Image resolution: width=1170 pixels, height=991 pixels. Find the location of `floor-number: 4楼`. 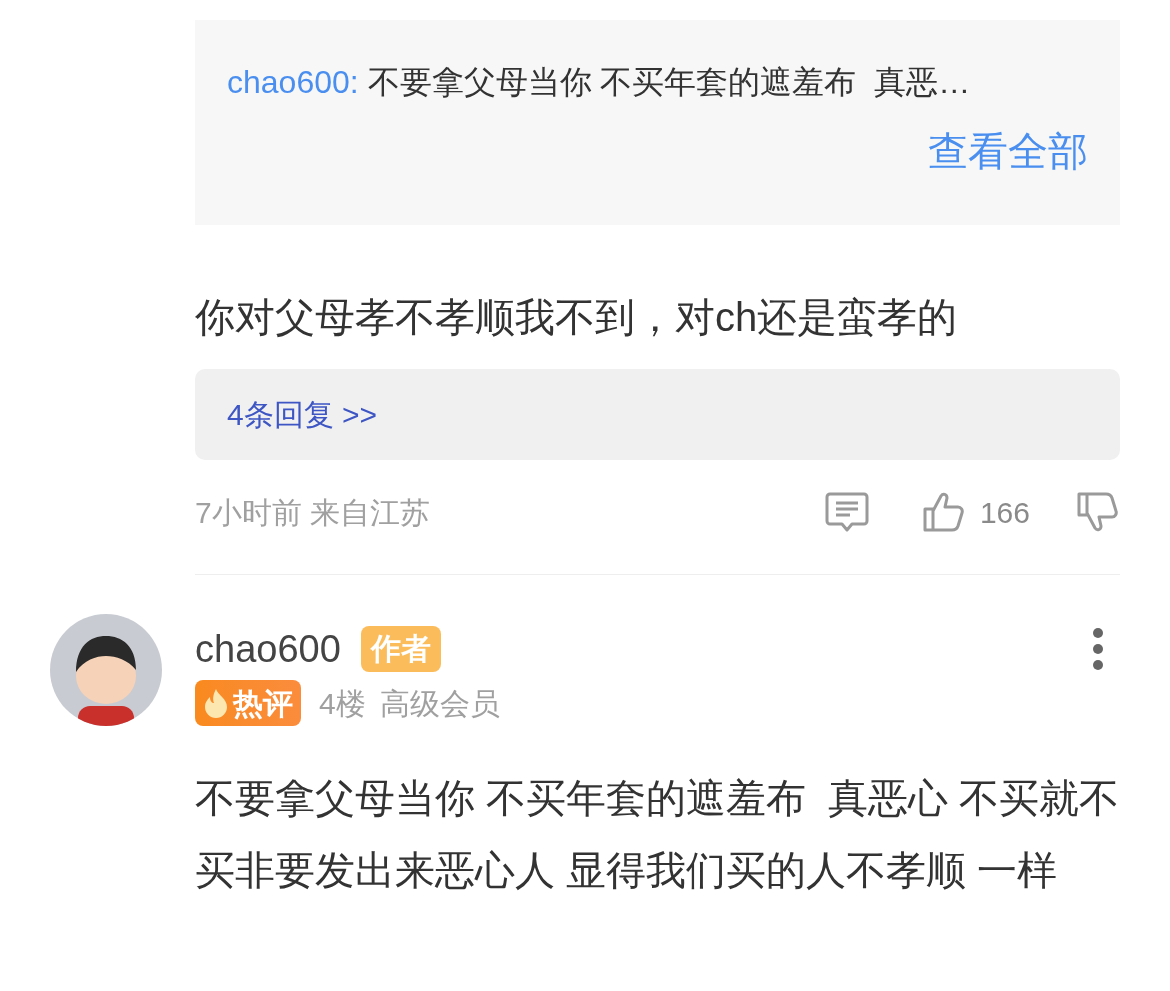

floor-number: 4楼 is located at coordinates (342, 703).